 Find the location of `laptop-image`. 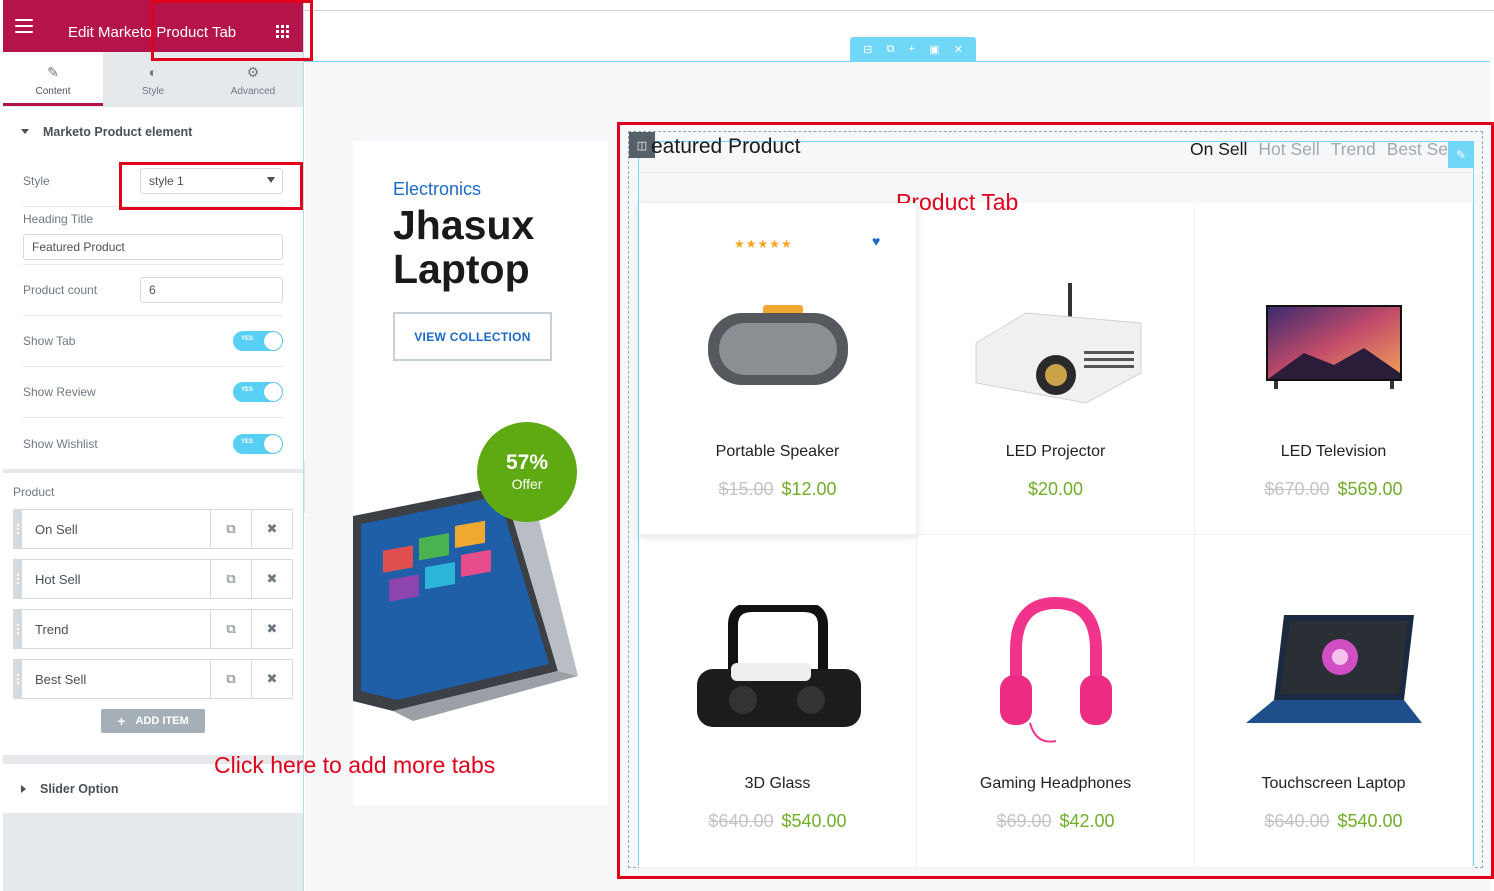

laptop-image is located at coordinates (465, 603).